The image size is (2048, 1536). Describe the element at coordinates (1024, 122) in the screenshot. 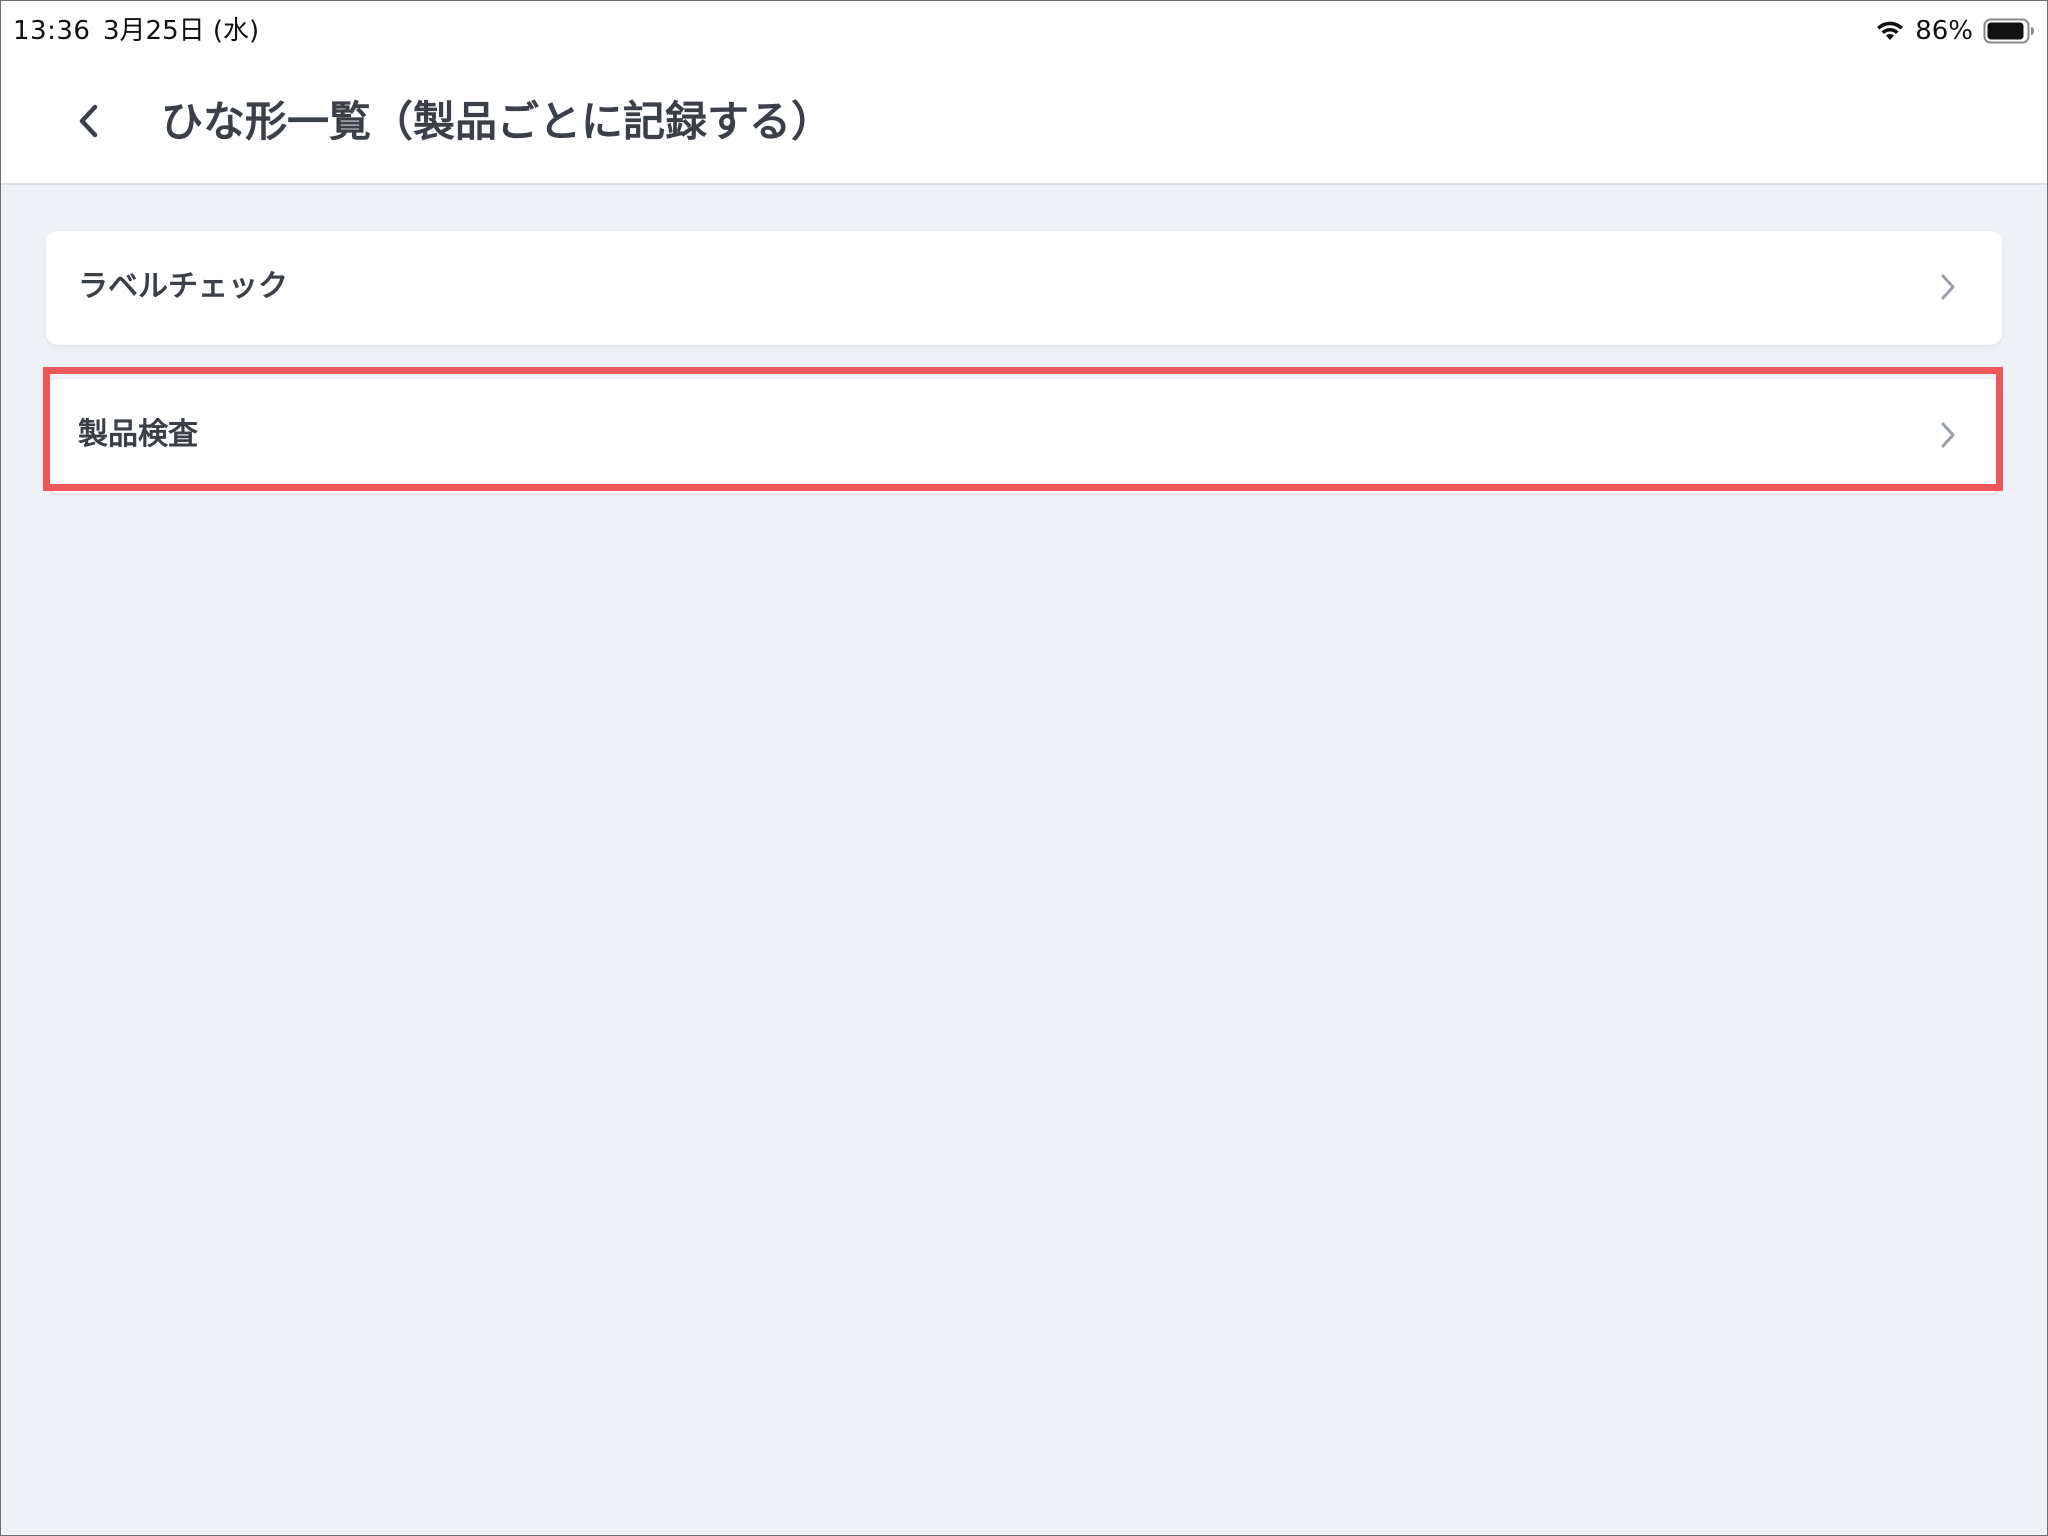

I see `header: ひな形一覧（製品ごとに記録する）` at that location.